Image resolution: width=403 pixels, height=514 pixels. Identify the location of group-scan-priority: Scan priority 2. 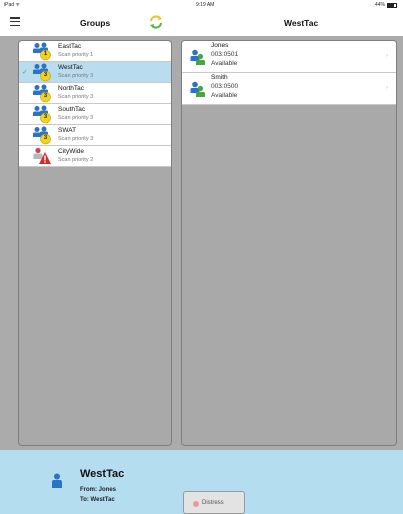
(76, 160).